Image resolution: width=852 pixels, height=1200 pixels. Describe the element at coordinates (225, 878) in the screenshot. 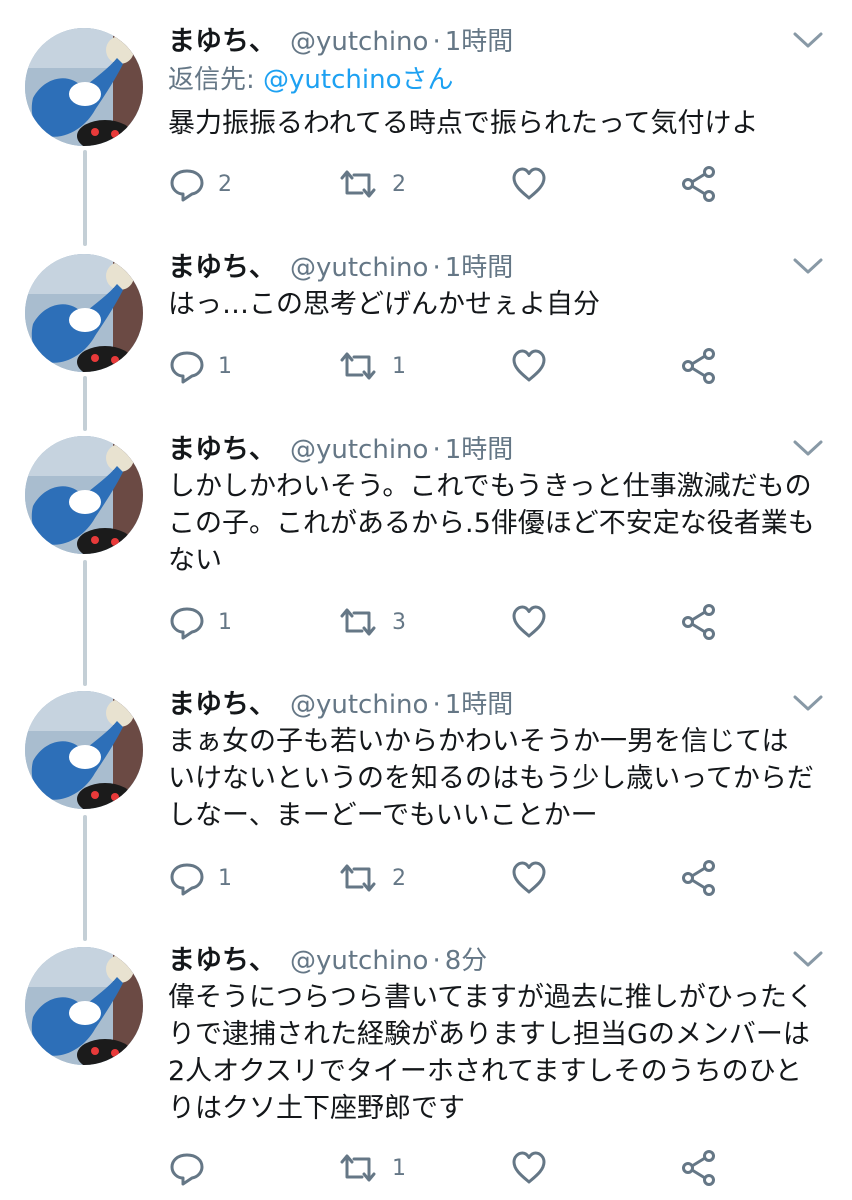

I see `reply-count: 1` at that location.